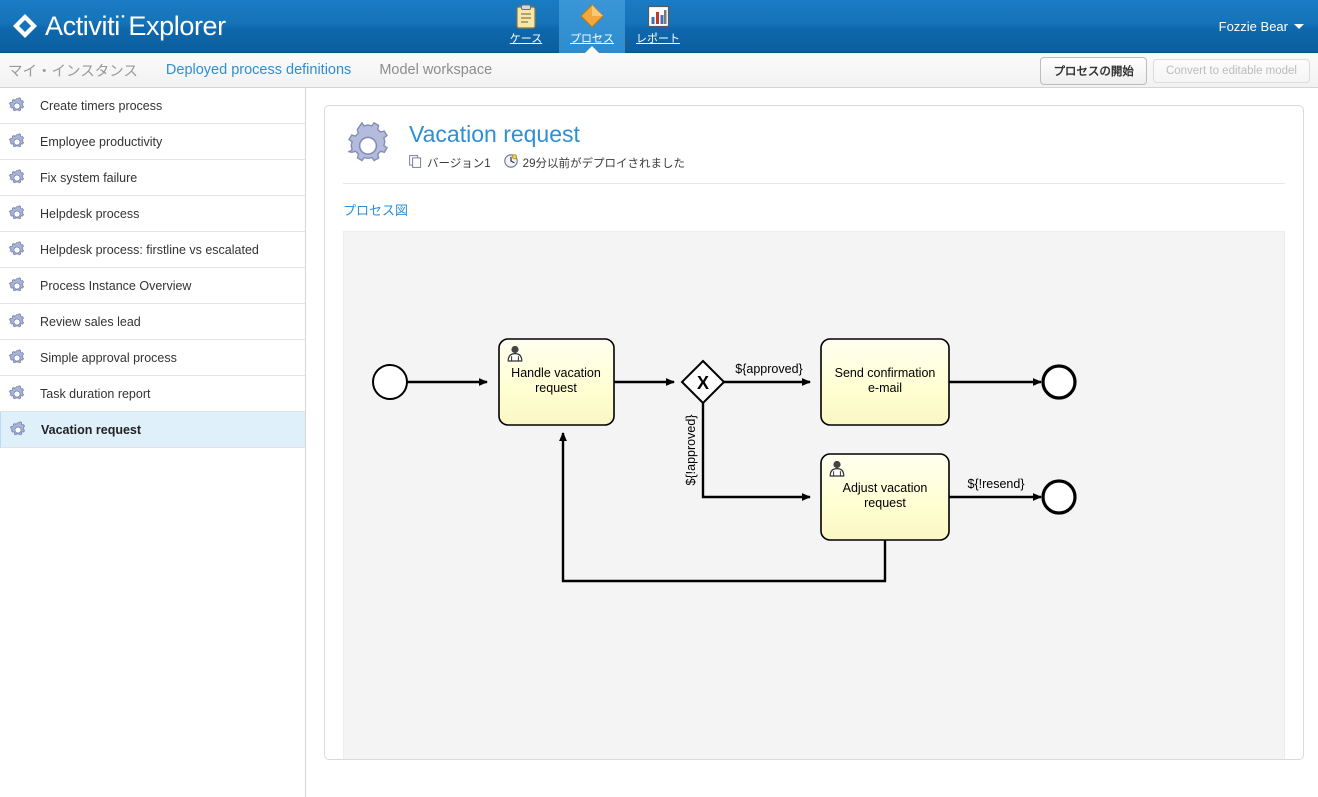 This screenshot has height=797, width=1318. I want to click on clipboard-icon, so click(526, 16).